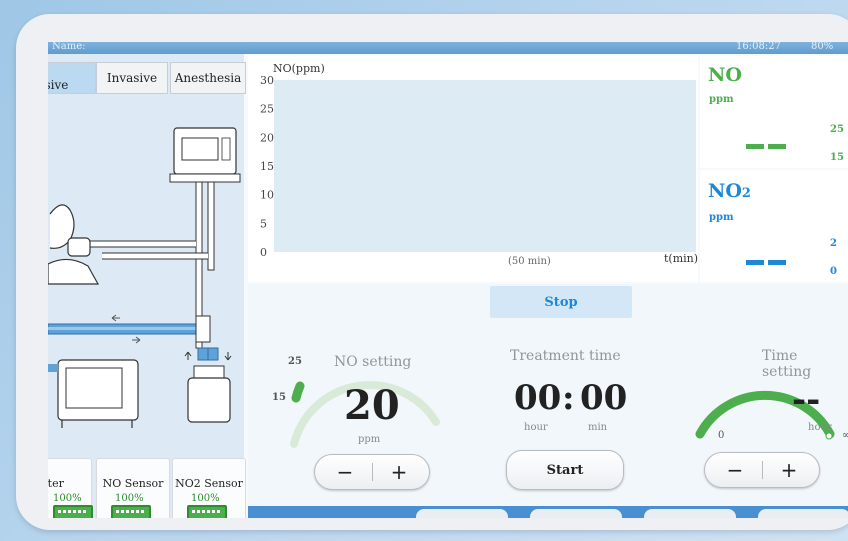  What do you see at coordinates (565, 356) in the screenshot?
I see `treatment-time-label: Treatment time` at bounding box center [565, 356].